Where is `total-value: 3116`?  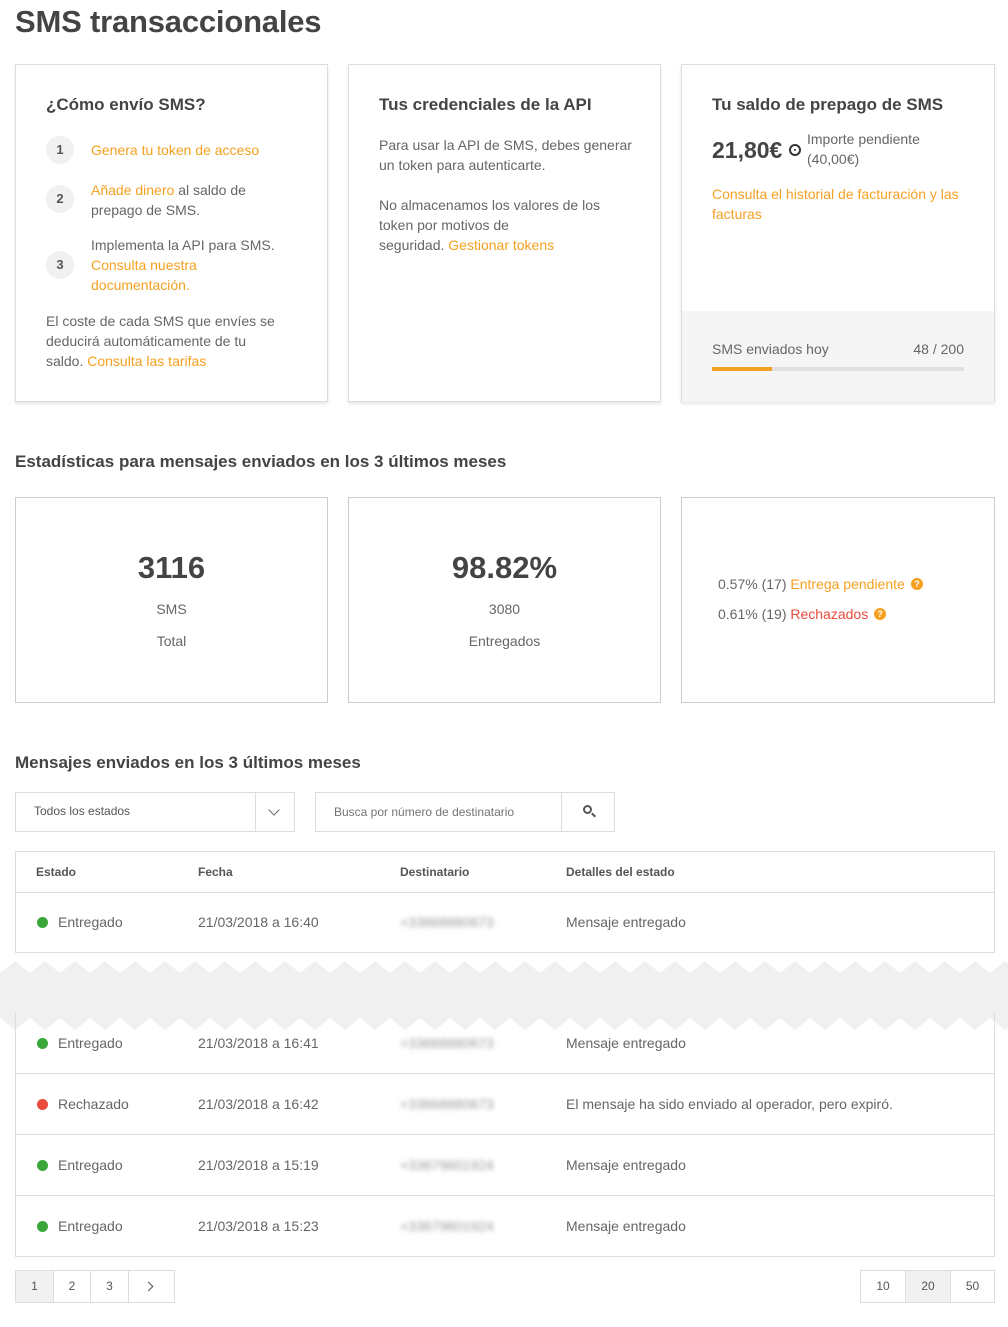 total-value: 3116 is located at coordinates (171, 567).